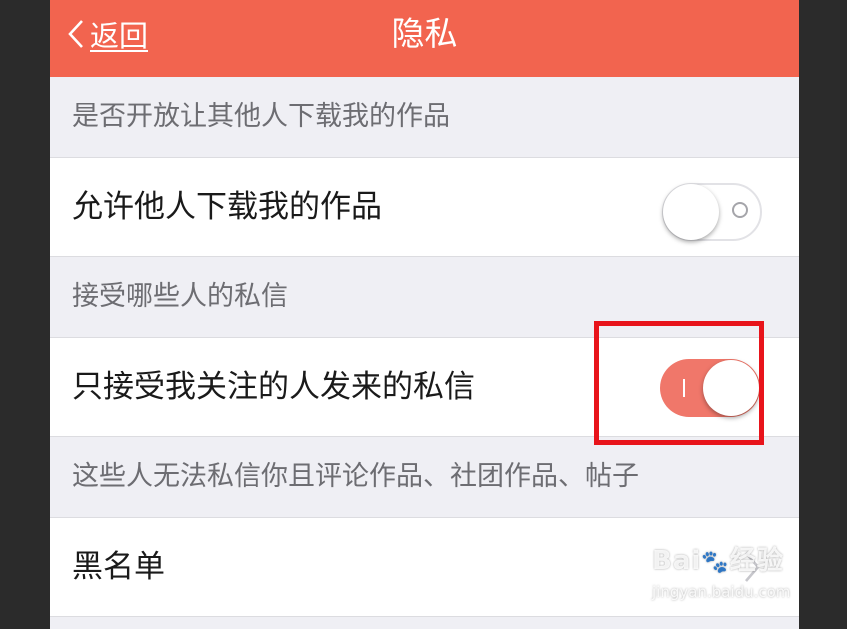  I want to click on navigation-bar: 返回 隐私, so click(424, 38).